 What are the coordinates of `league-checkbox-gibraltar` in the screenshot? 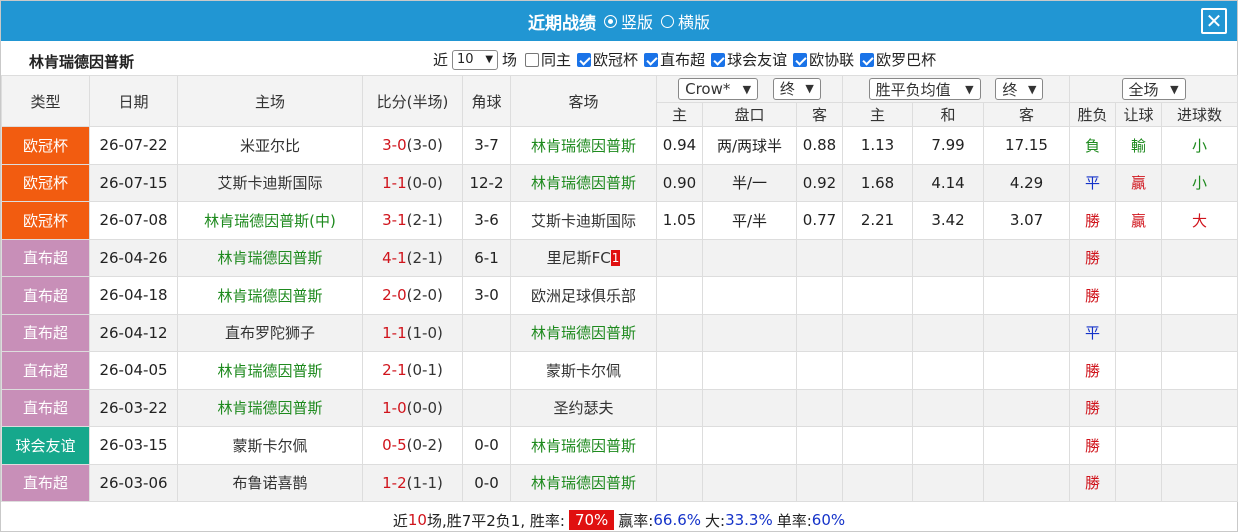 It's located at (651, 59).